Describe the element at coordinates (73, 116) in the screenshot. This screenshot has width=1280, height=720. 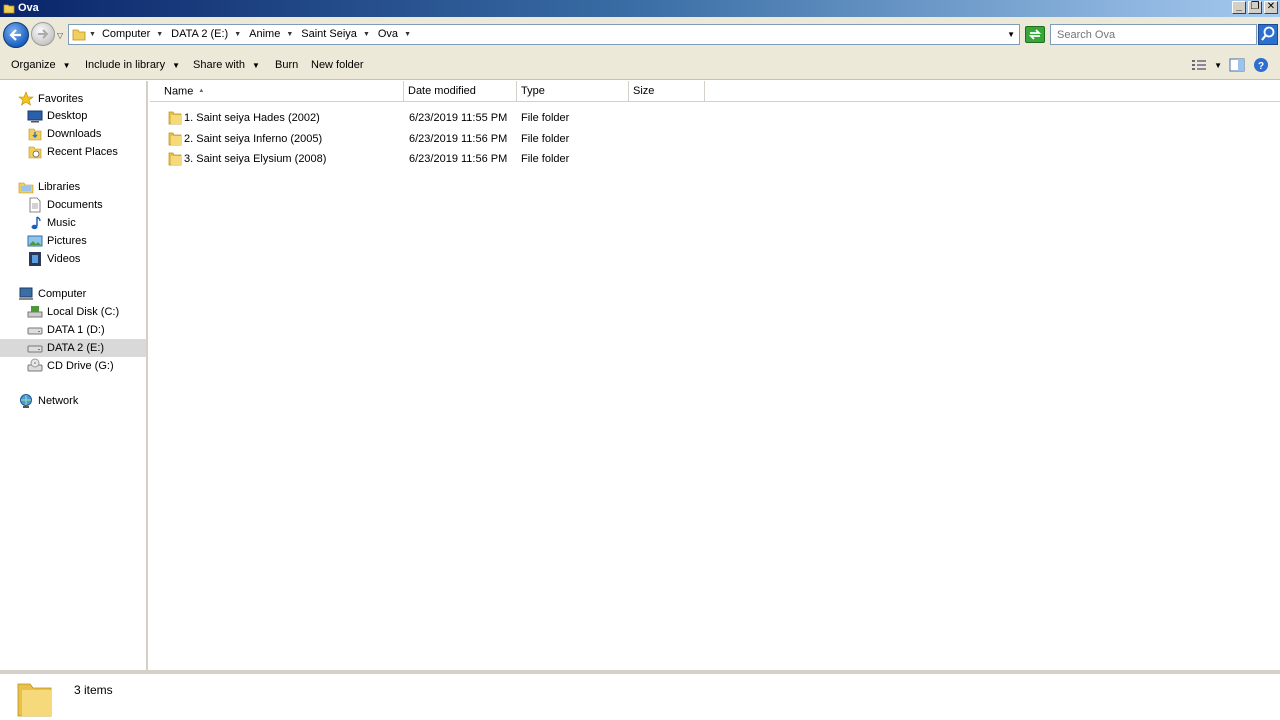
I see `nav-item-desktop: Desktop` at that location.